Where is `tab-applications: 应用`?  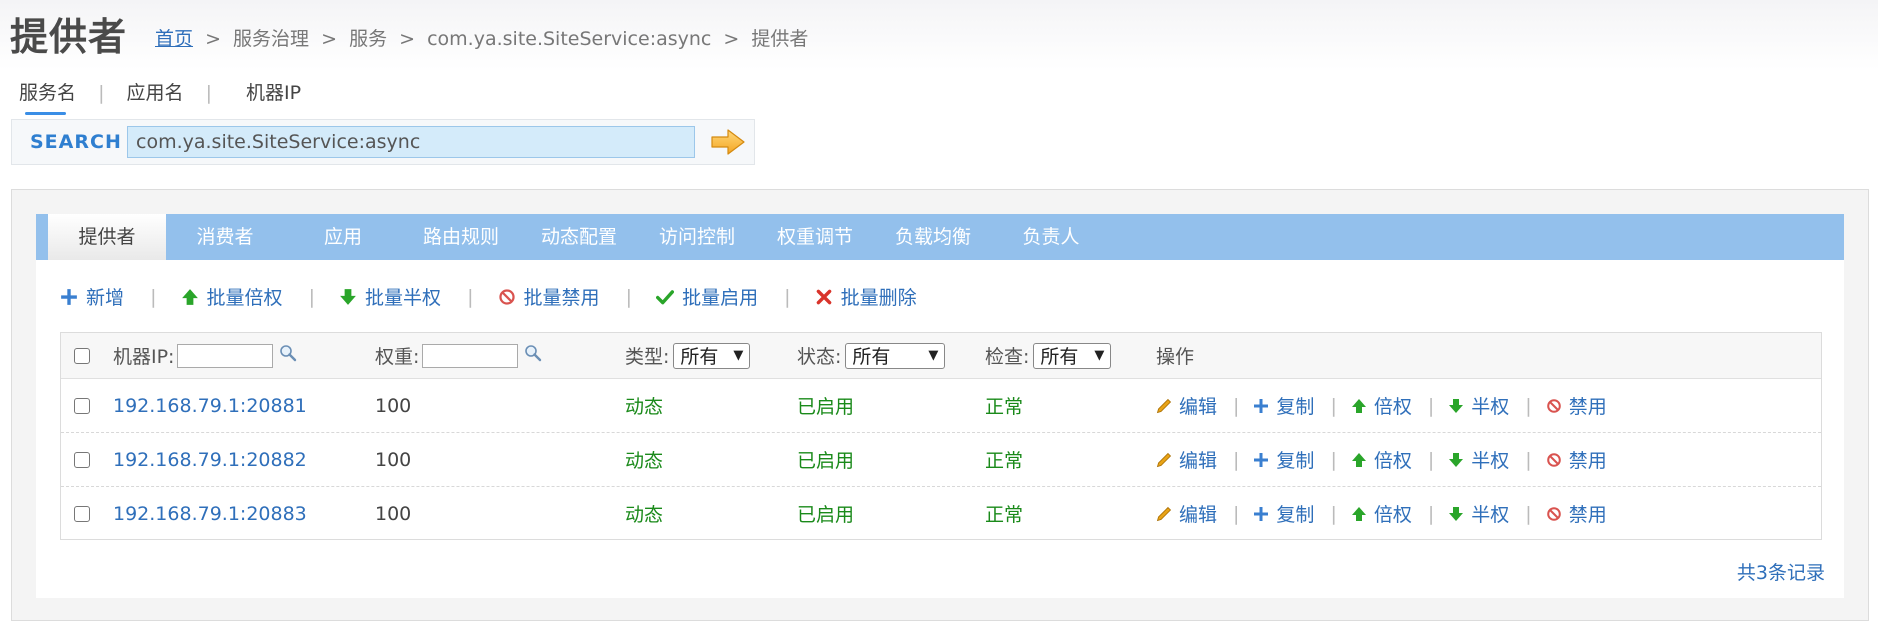
tab-applications: 应用 is located at coordinates (343, 237).